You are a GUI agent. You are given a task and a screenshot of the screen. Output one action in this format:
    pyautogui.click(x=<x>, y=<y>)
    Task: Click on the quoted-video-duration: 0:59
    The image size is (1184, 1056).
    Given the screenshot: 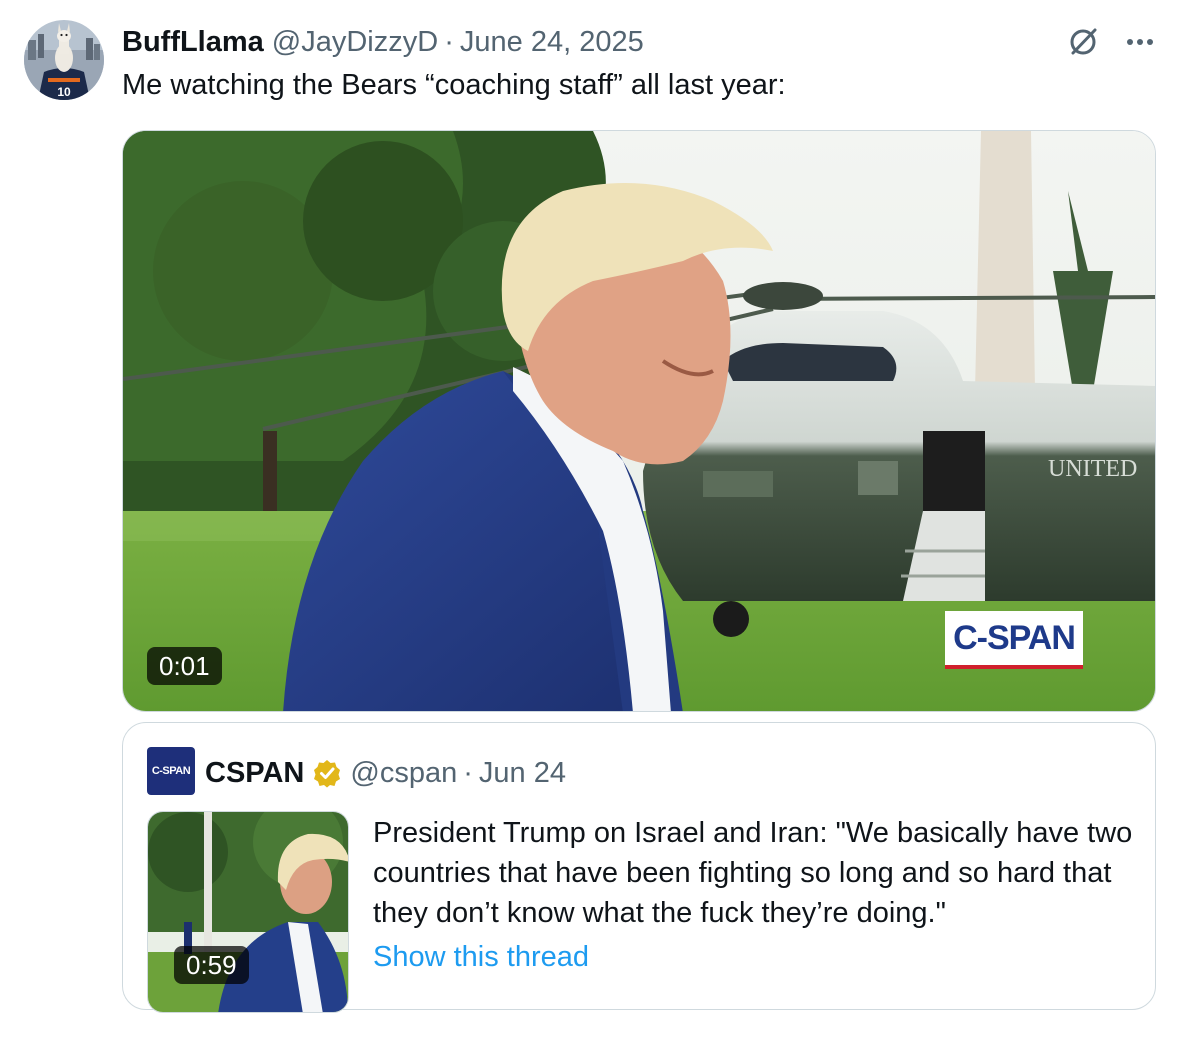 What is the action you would take?
    pyautogui.click(x=211, y=965)
    